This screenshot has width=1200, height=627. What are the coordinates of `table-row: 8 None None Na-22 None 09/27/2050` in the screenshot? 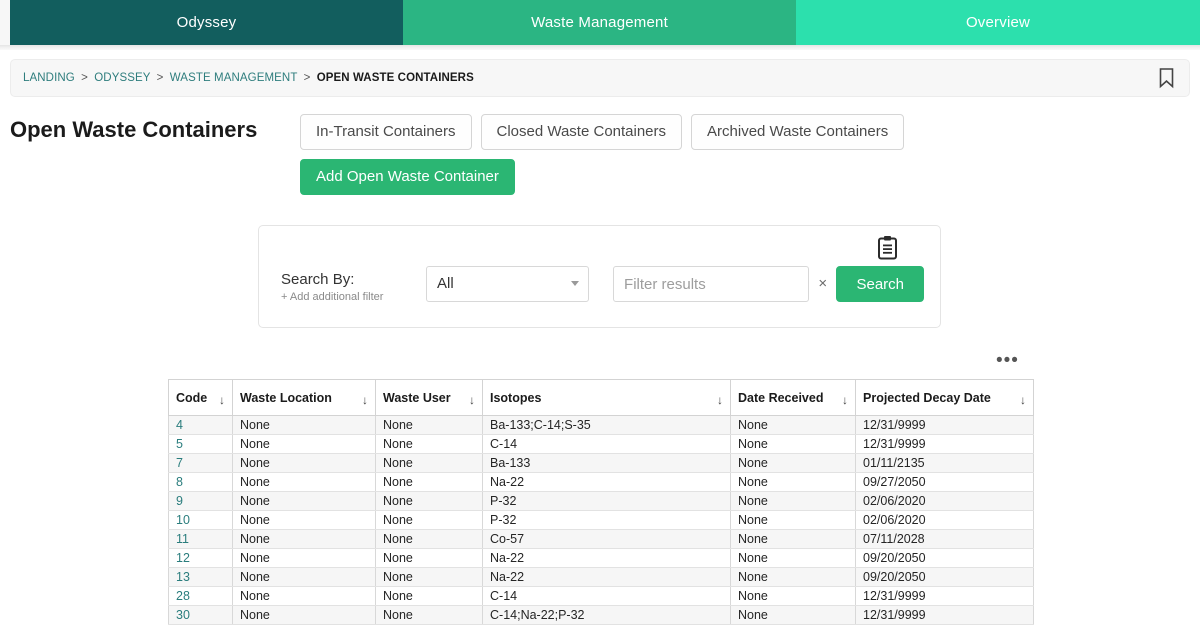 It's located at (601, 482).